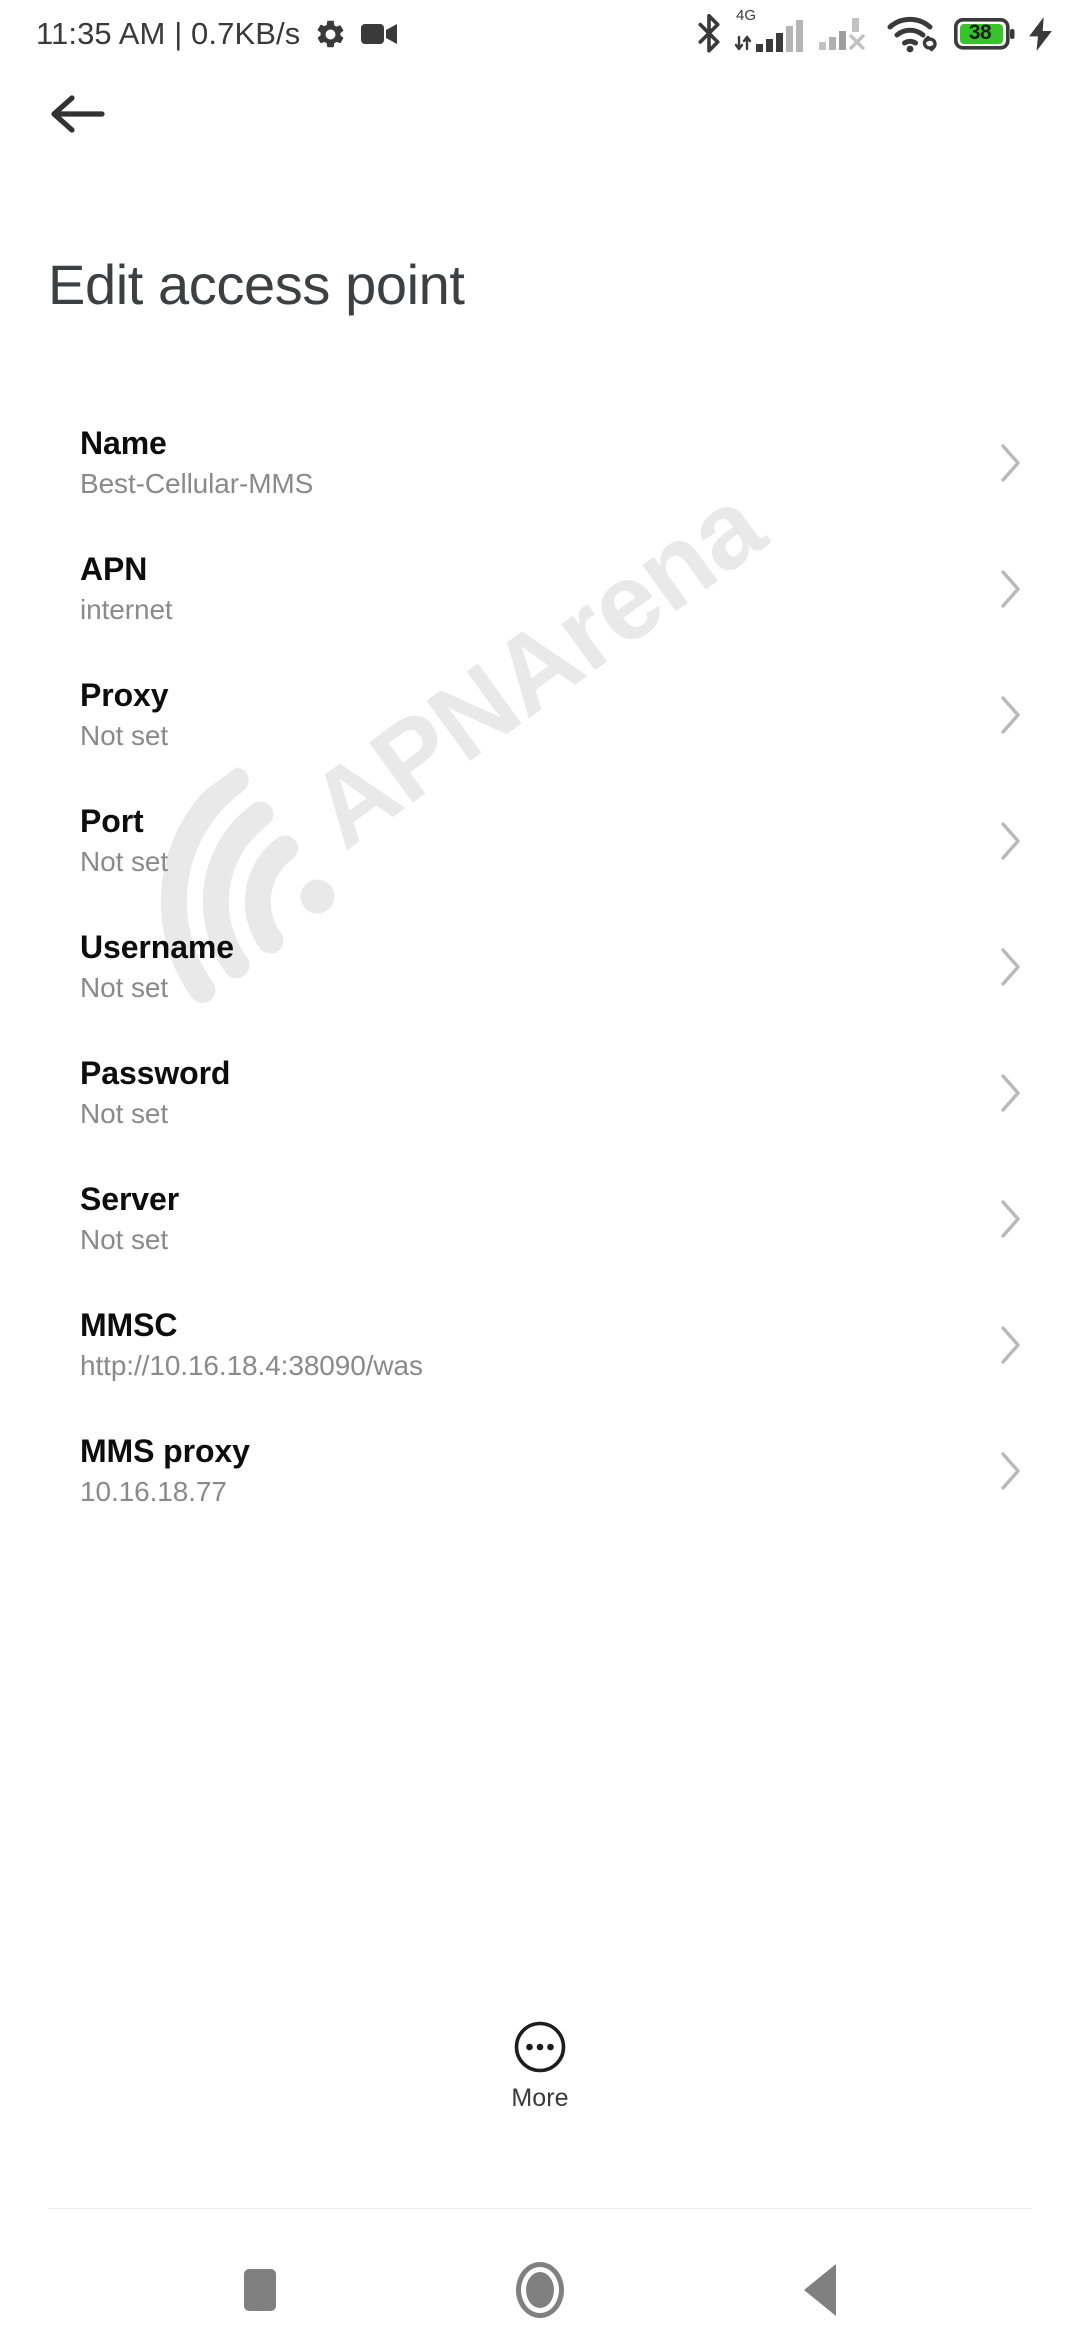  I want to click on setting-row-name: Name Best-Cellular-MMS, so click(540, 463).